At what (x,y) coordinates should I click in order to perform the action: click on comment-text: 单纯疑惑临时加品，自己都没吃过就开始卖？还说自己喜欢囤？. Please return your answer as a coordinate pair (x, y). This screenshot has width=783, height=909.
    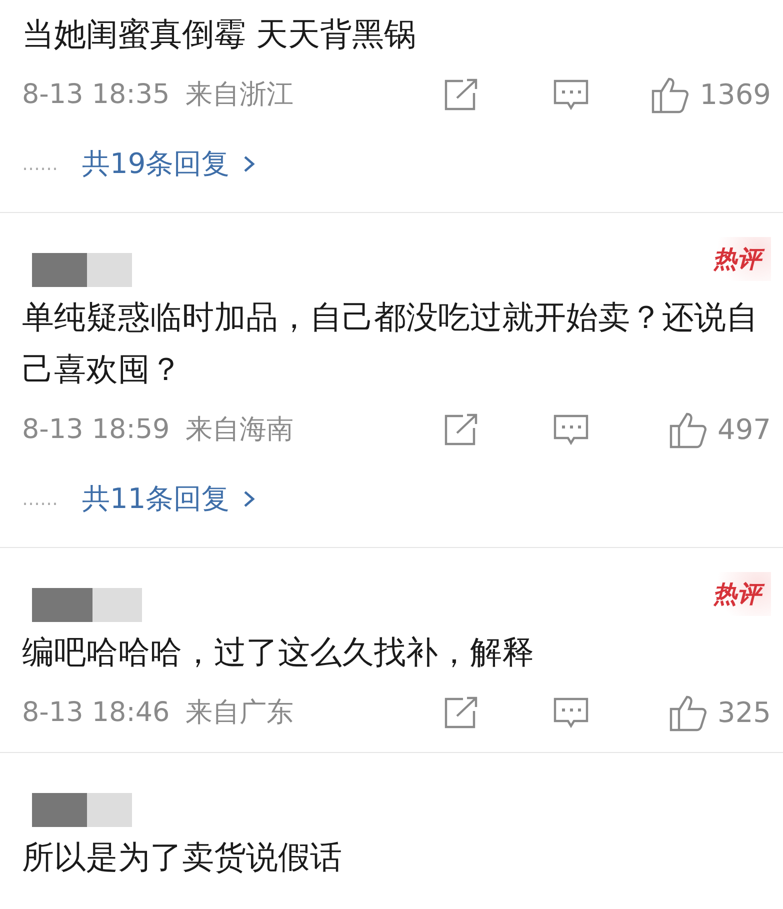
    Looking at the image, I should click on (390, 343).